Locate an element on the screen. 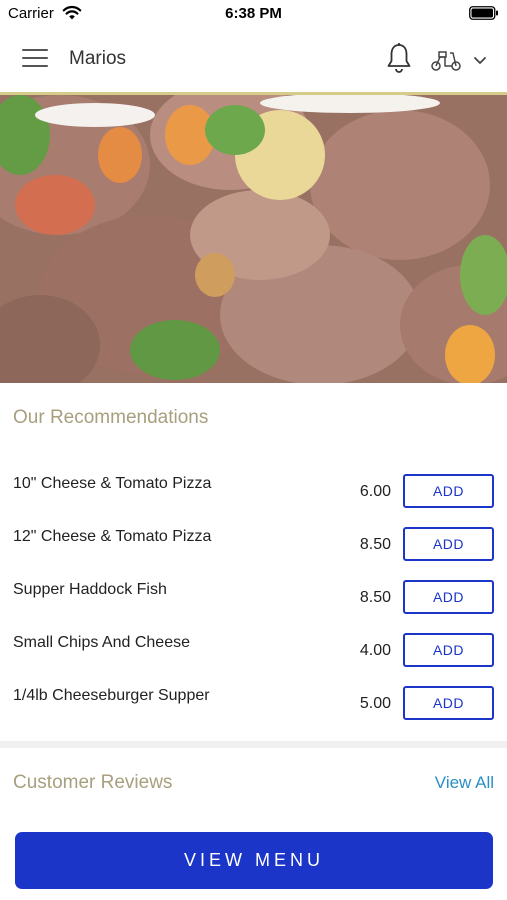  battery-icon is located at coordinates (483, 13).